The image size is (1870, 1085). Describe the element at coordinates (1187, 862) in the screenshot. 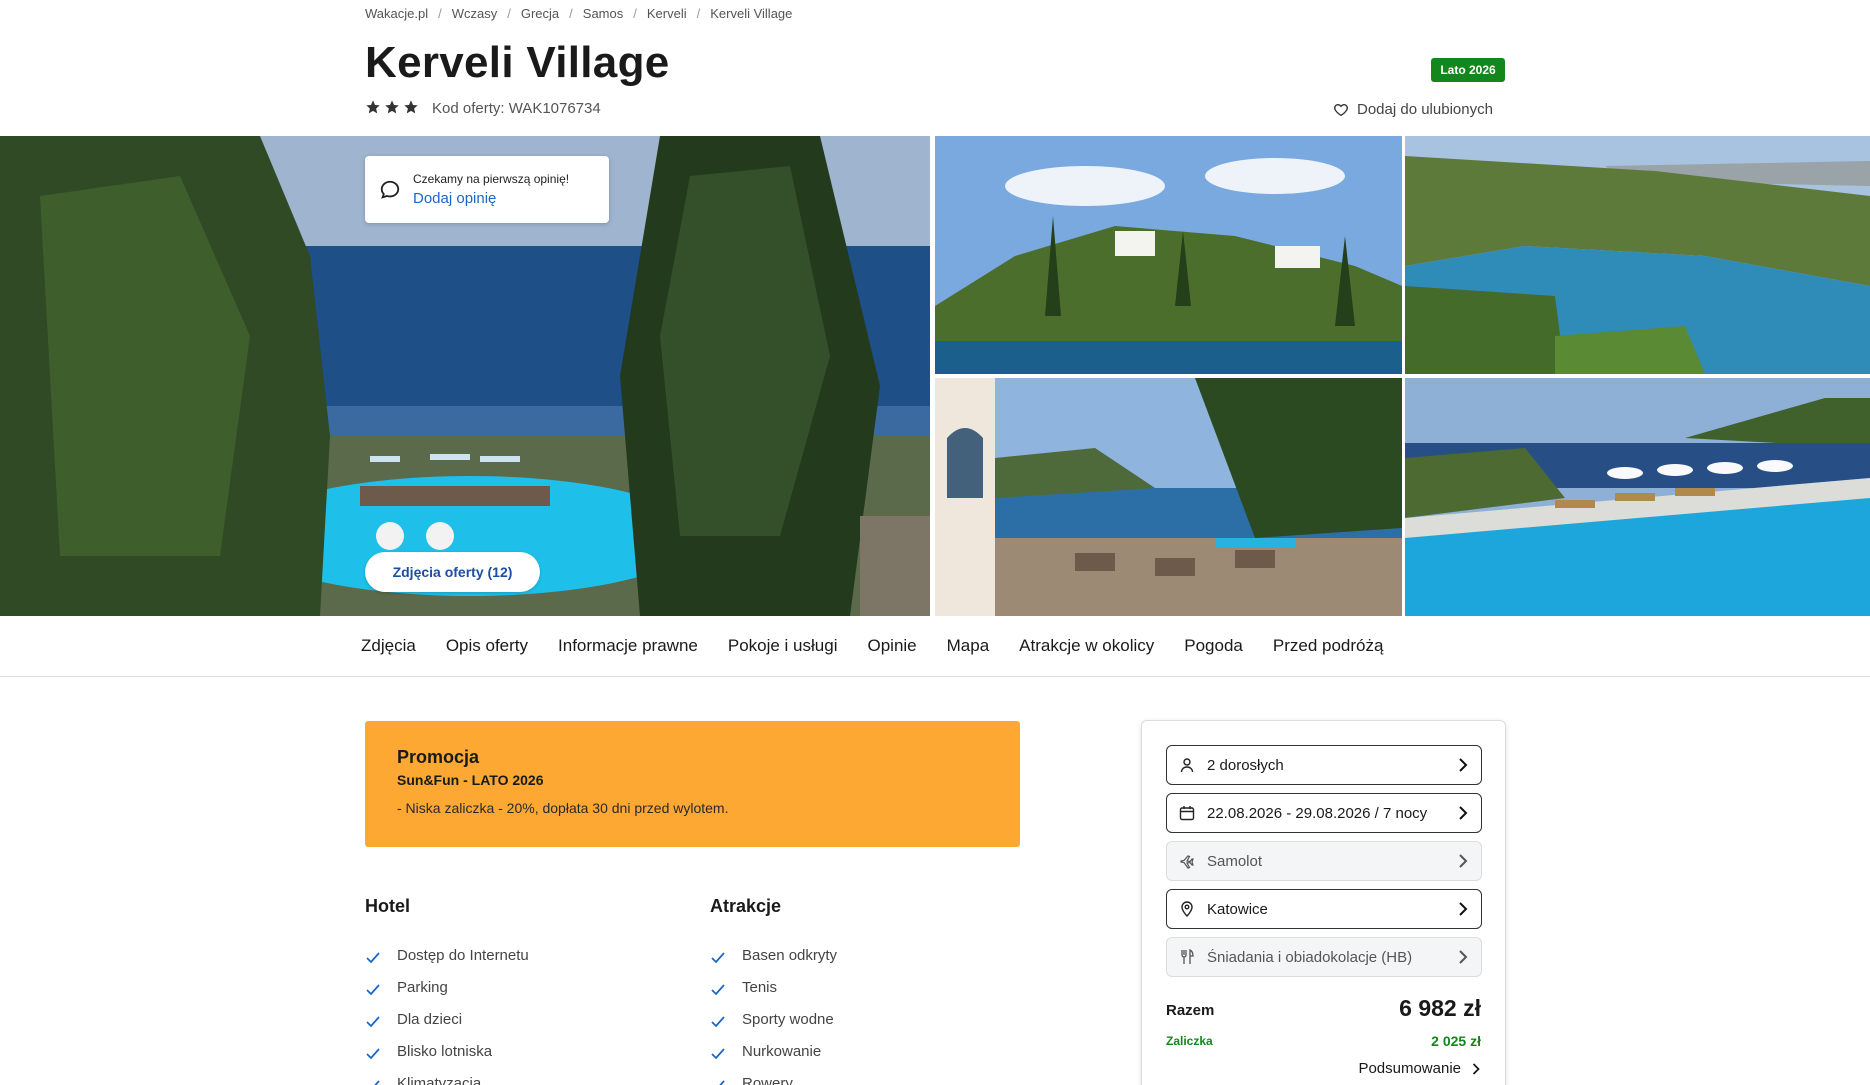

I see `airplane-icon` at that location.